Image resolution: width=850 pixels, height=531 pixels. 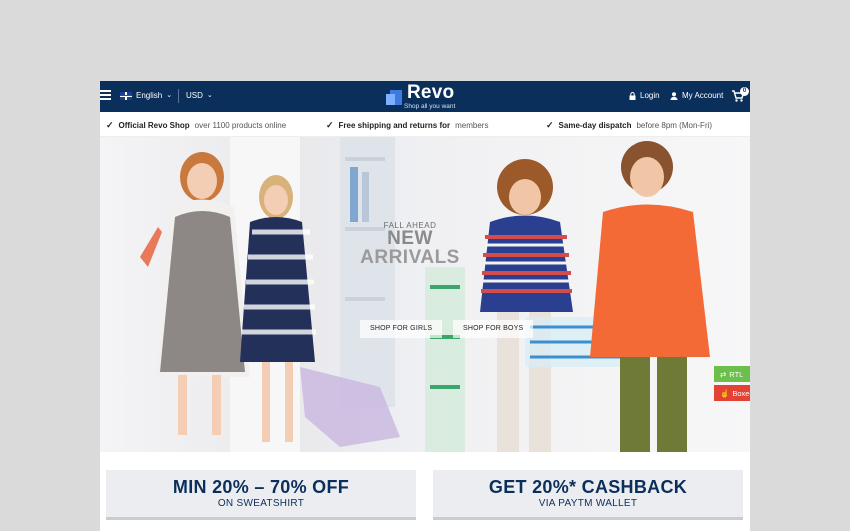 What do you see at coordinates (126, 95) in the screenshot?
I see `uk-flag-icon` at bounding box center [126, 95].